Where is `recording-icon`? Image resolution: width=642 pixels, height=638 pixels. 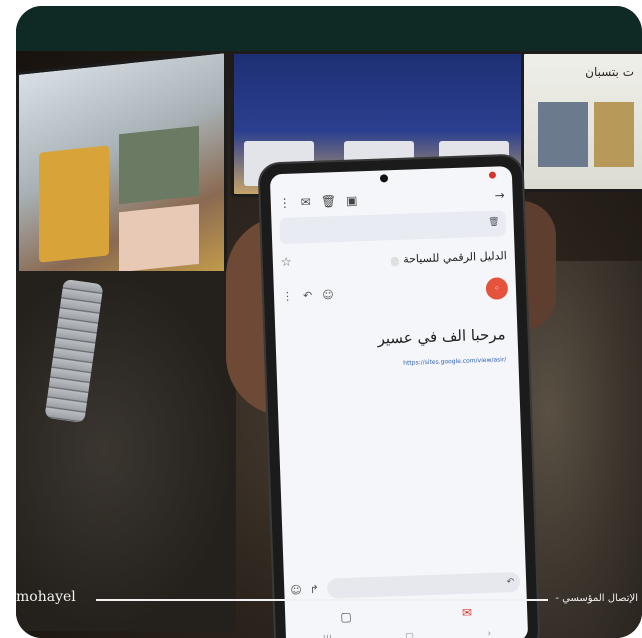 recording-icon is located at coordinates (492, 175).